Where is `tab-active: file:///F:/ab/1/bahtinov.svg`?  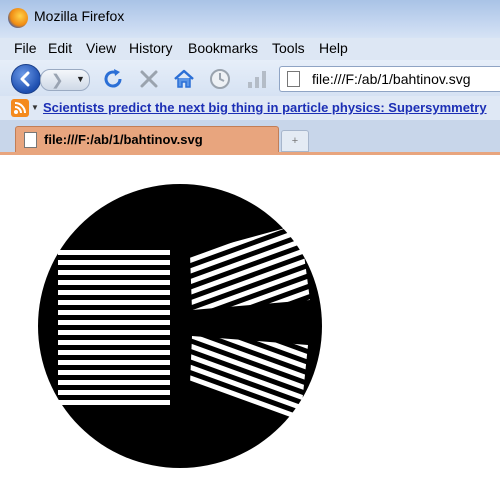
tab-active: file:///F:/ab/1/bahtinov.svg is located at coordinates (147, 139).